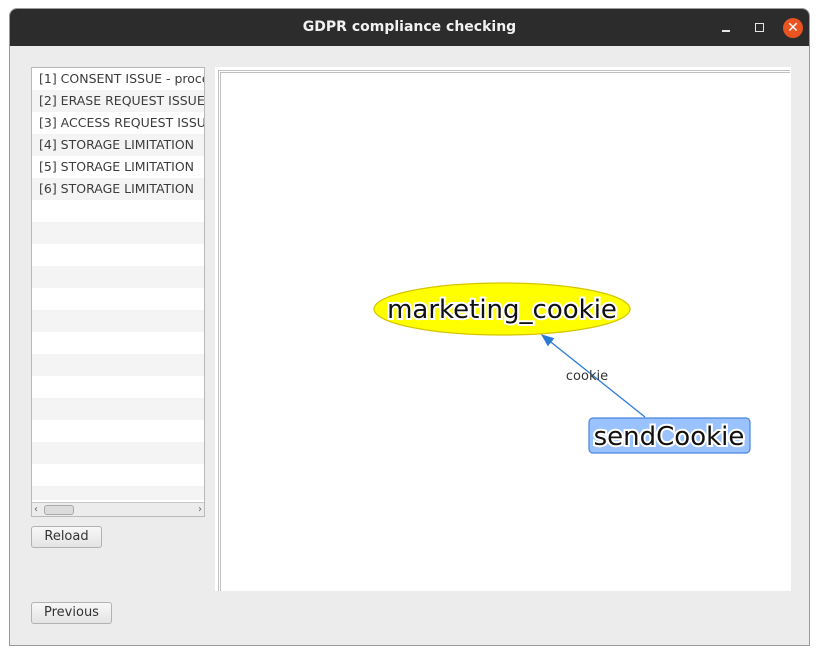 This screenshot has width=820, height=655. What do you see at coordinates (669, 437) in the screenshot?
I see `node-label-send-cookie: sendCookie` at bounding box center [669, 437].